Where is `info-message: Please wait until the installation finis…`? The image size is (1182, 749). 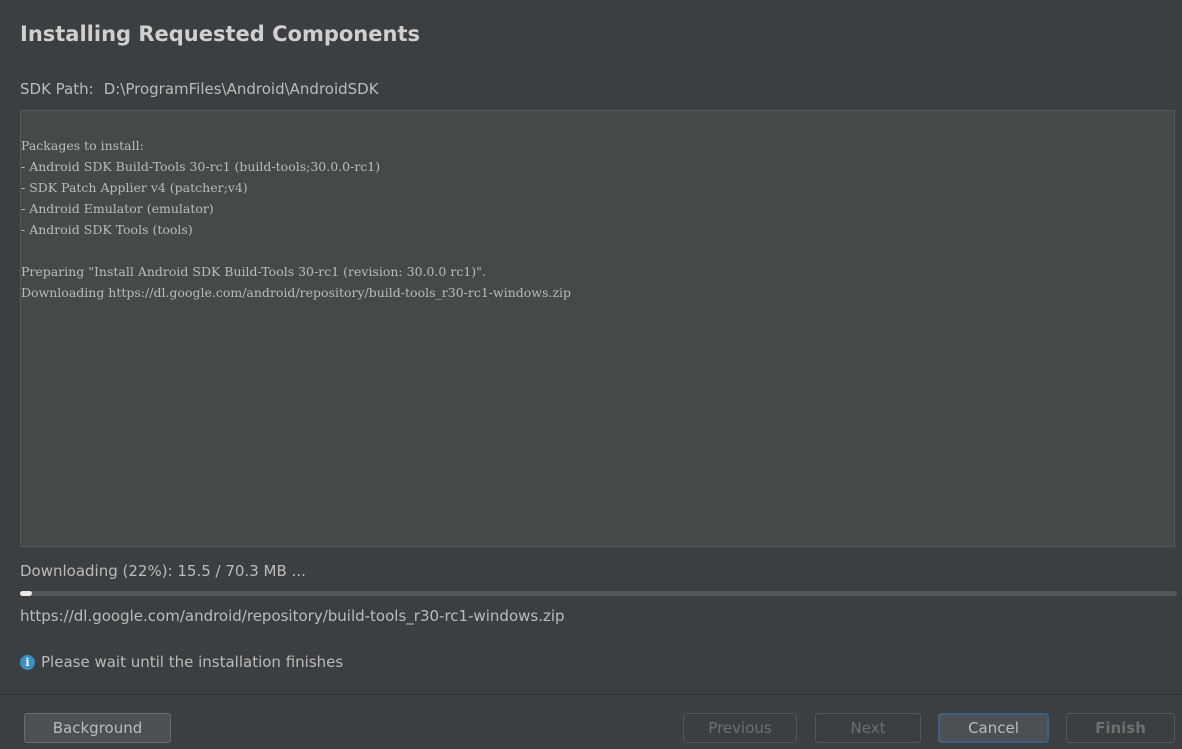
info-message: Please wait until the installation finis… is located at coordinates (192, 662).